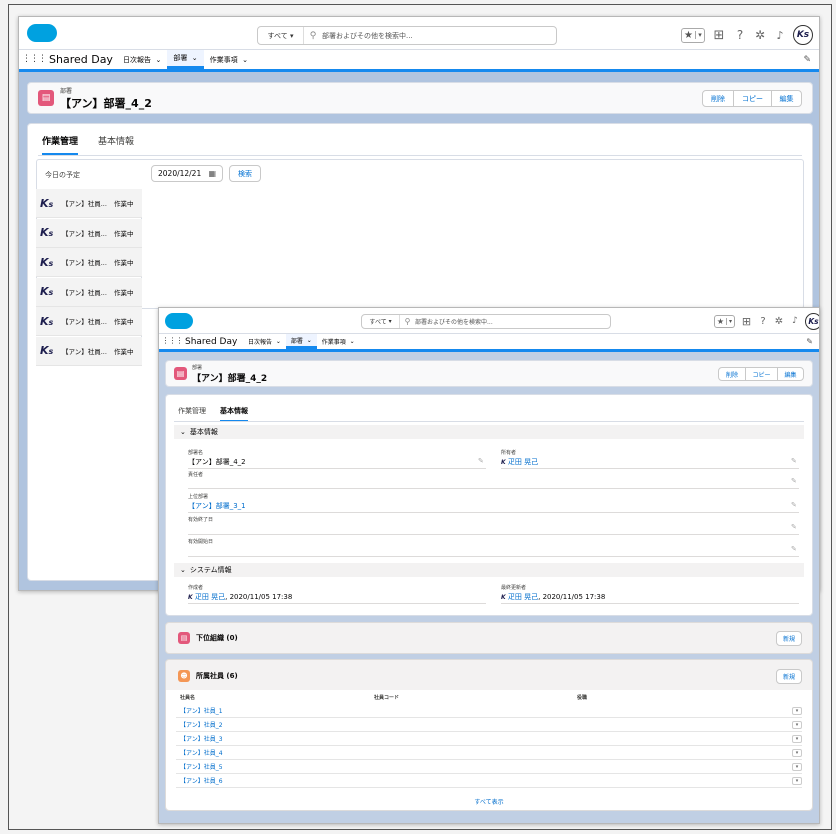 The image size is (836, 834). I want to click on schedule-date-input: 2020/12/21 ▦, so click(187, 173).